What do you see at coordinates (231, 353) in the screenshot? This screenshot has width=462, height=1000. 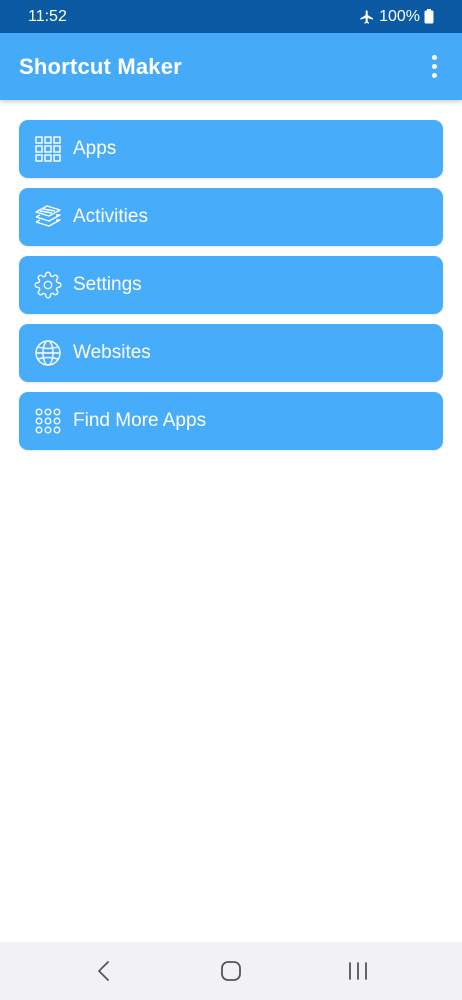 I see `menu-item-websites: Websites` at bounding box center [231, 353].